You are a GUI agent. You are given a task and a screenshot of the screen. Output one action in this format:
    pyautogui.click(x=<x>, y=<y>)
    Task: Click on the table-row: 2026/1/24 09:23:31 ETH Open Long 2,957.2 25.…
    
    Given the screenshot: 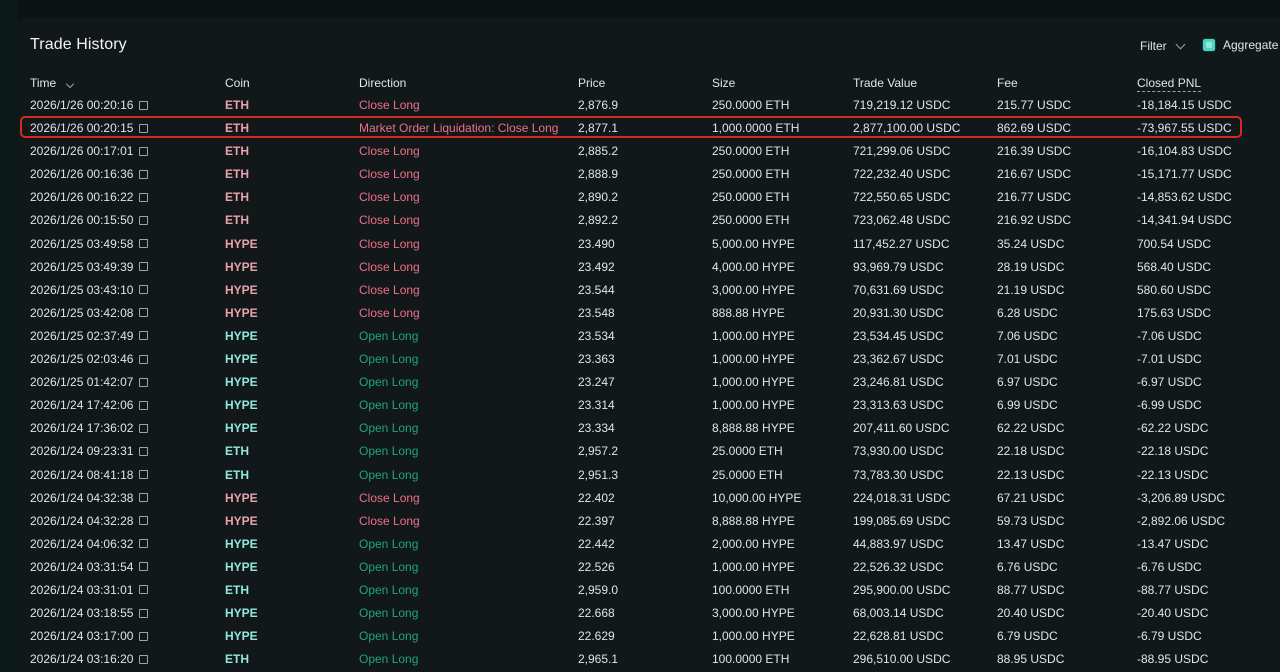 What is the action you would take?
    pyautogui.click(x=649, y=451)
    